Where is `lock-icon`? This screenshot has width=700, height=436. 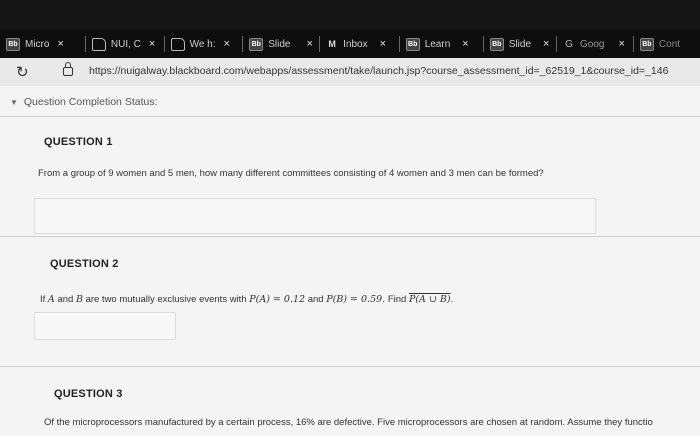
lock-icon is located at coordinates (68, 69).